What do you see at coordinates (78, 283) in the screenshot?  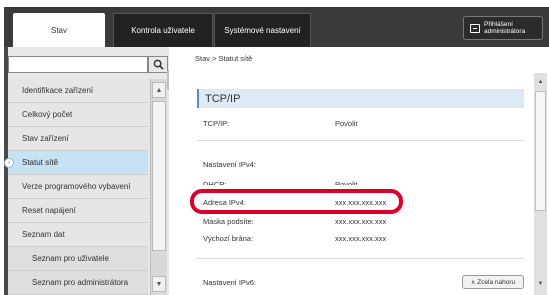 I see `sidebar-item-admin-list: Seznam pro administrátora` at bounding box center [78, 283].